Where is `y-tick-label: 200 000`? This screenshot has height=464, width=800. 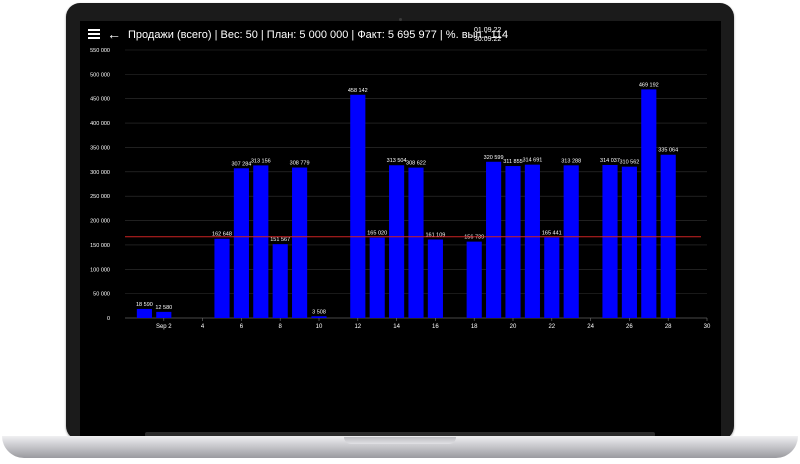 y-tick-label: 200 000 is located at coordinates (100, 222).